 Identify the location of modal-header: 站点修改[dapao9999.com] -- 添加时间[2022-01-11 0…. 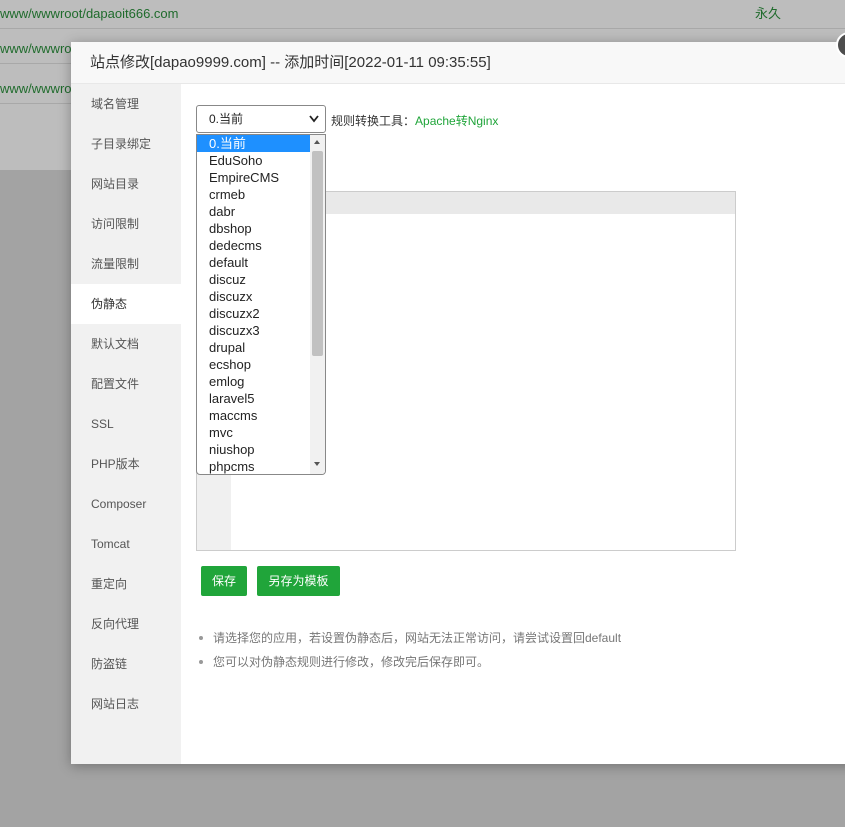
(458, 63).